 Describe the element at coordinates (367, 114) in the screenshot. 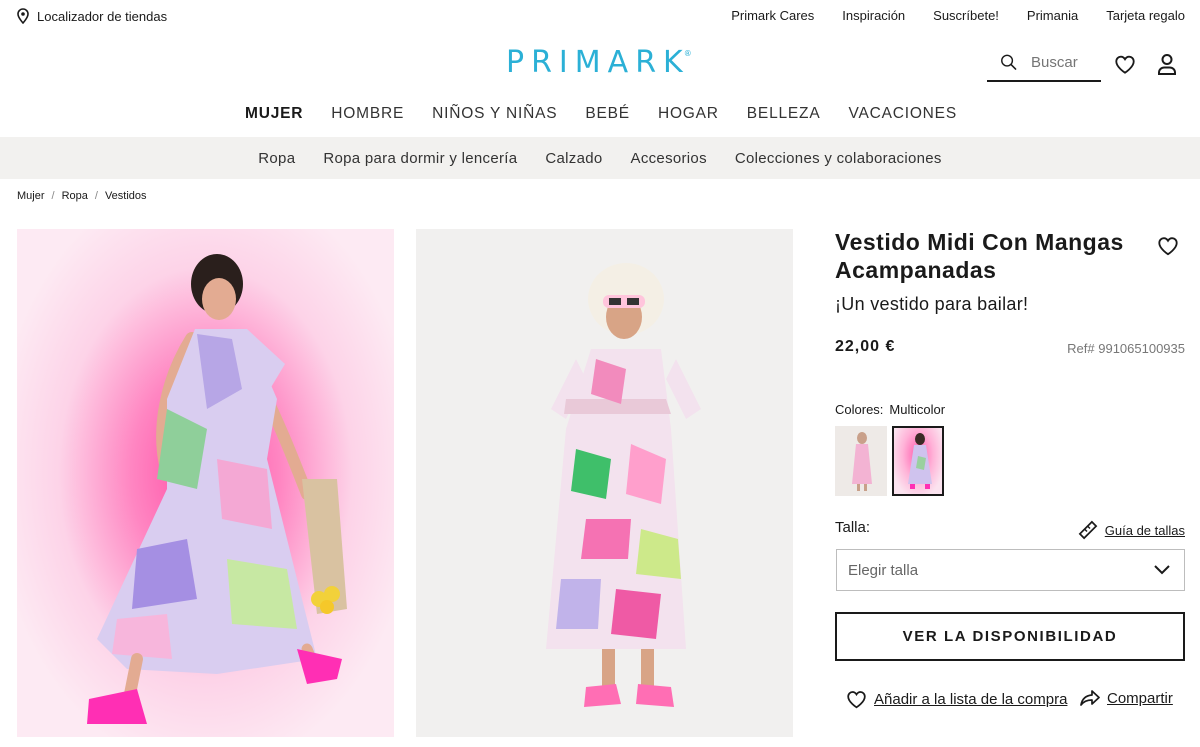

I see `nav-hombre: HOMBRE` at that location.